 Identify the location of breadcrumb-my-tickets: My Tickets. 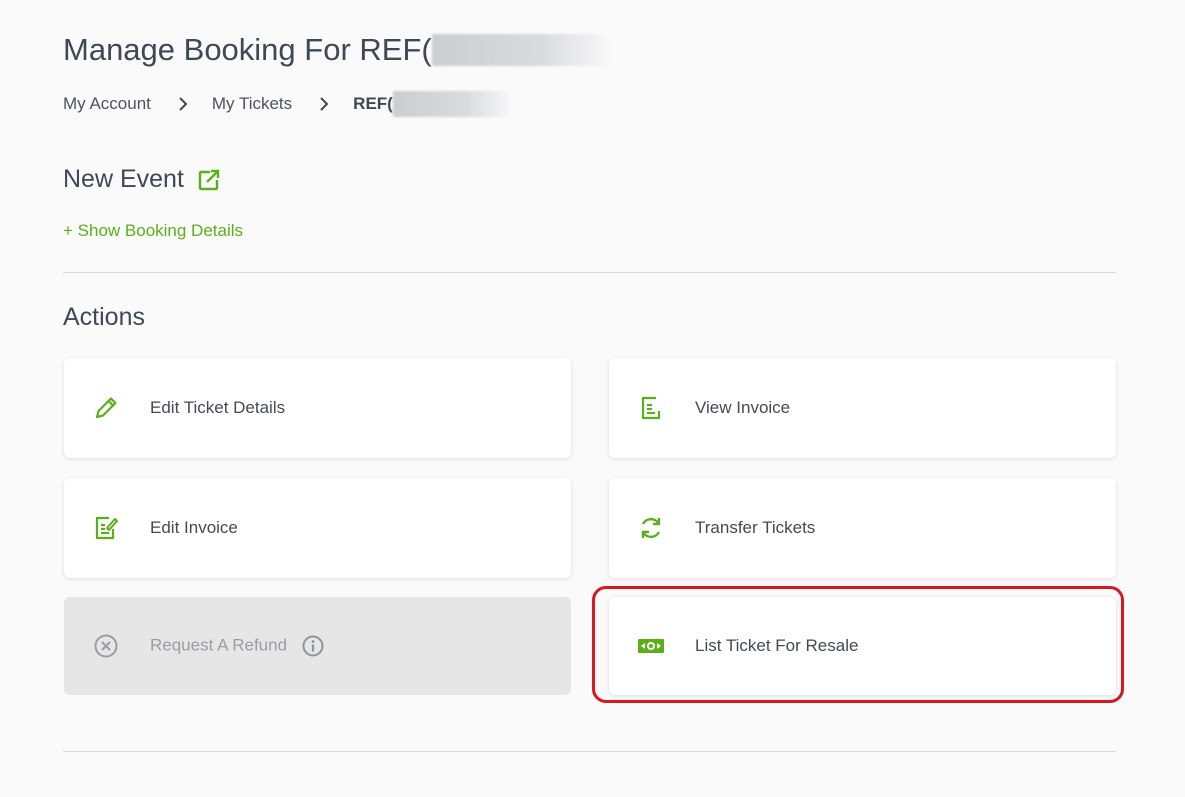
(252, 104).